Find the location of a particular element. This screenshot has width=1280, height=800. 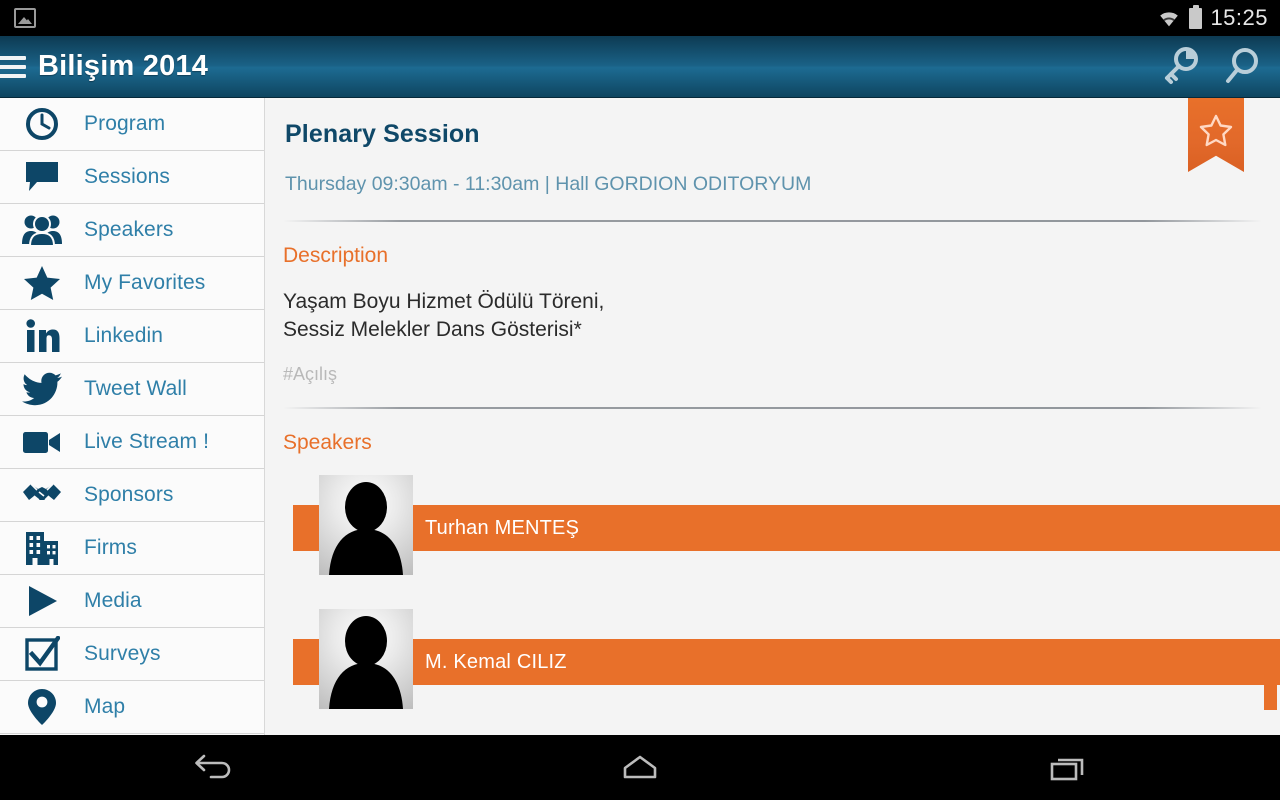

status-bar-clock: 15:25 is located at coordinates (1239, 17).